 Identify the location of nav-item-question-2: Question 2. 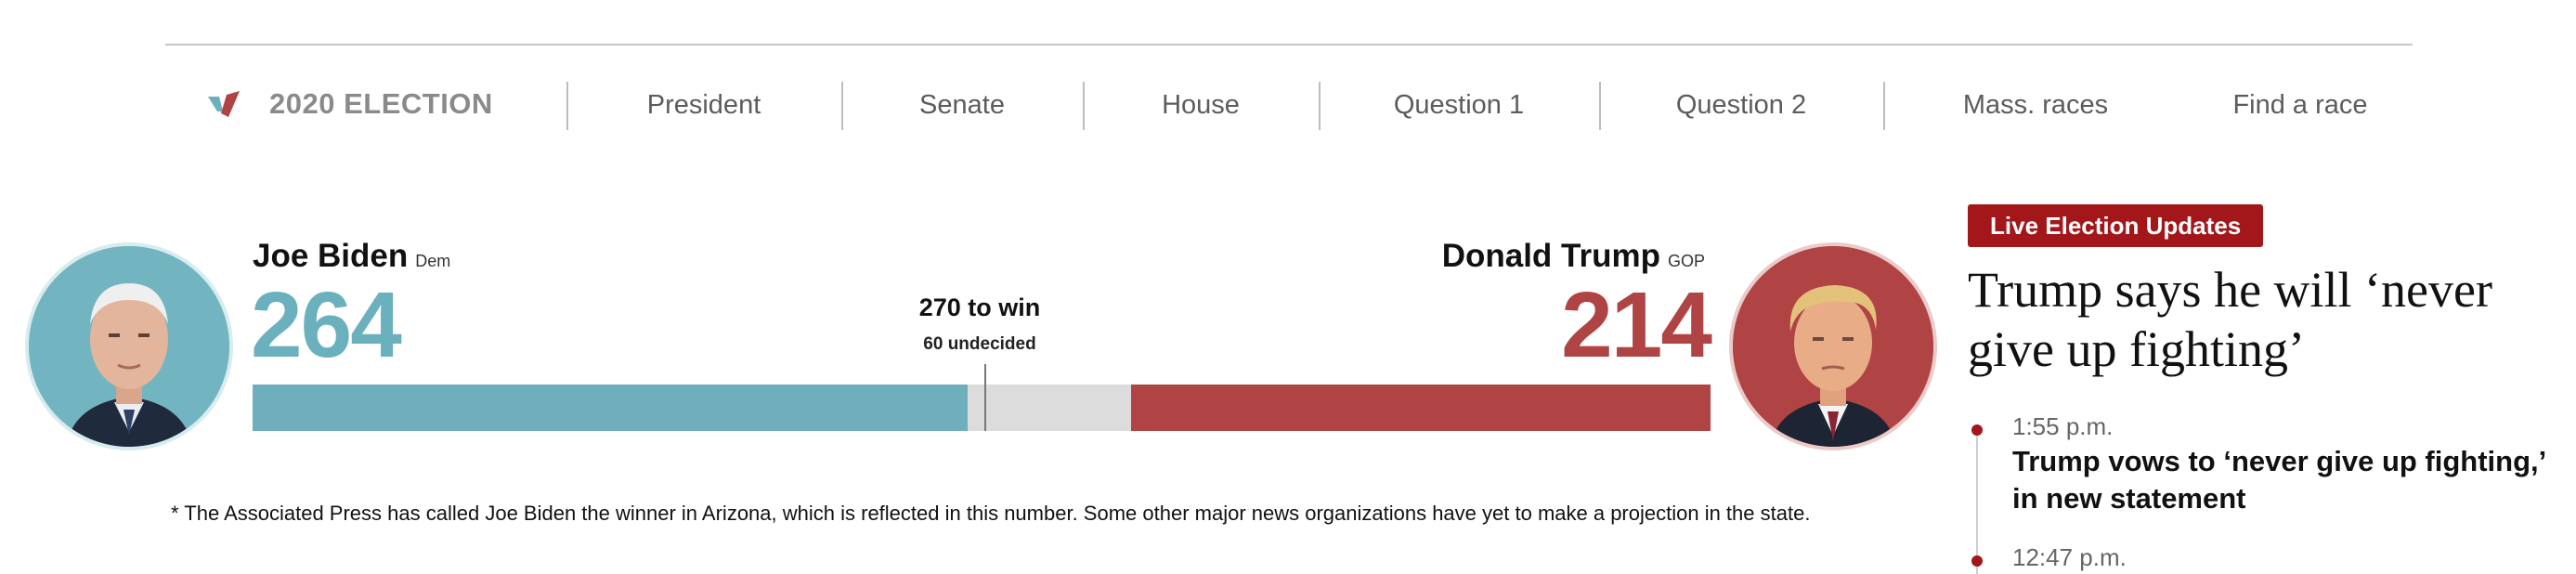
(1741, 104).